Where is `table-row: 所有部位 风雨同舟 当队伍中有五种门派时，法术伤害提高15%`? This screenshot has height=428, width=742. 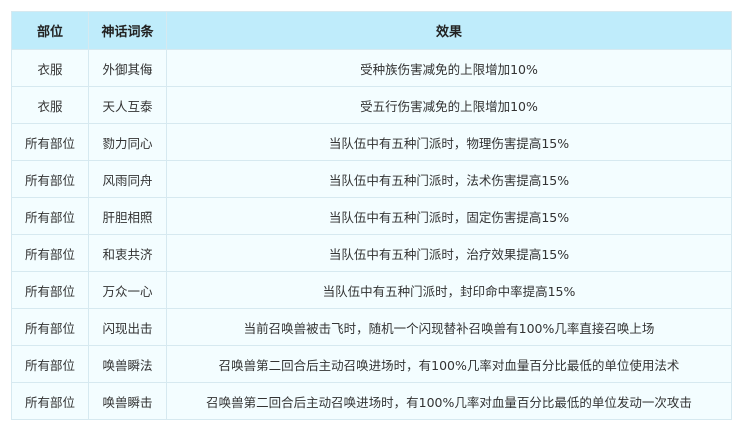
table-row: 所有部位 风雨同舟 当队伍中有五种门派时，法术伤害提高15% is located at coordinates (371, 179).